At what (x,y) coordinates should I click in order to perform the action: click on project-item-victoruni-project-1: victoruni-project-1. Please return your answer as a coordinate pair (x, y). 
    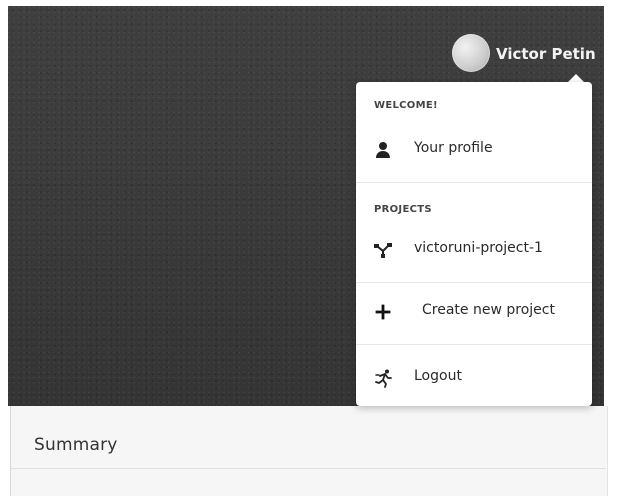
    Looking at the image, I should click on (474, 250).